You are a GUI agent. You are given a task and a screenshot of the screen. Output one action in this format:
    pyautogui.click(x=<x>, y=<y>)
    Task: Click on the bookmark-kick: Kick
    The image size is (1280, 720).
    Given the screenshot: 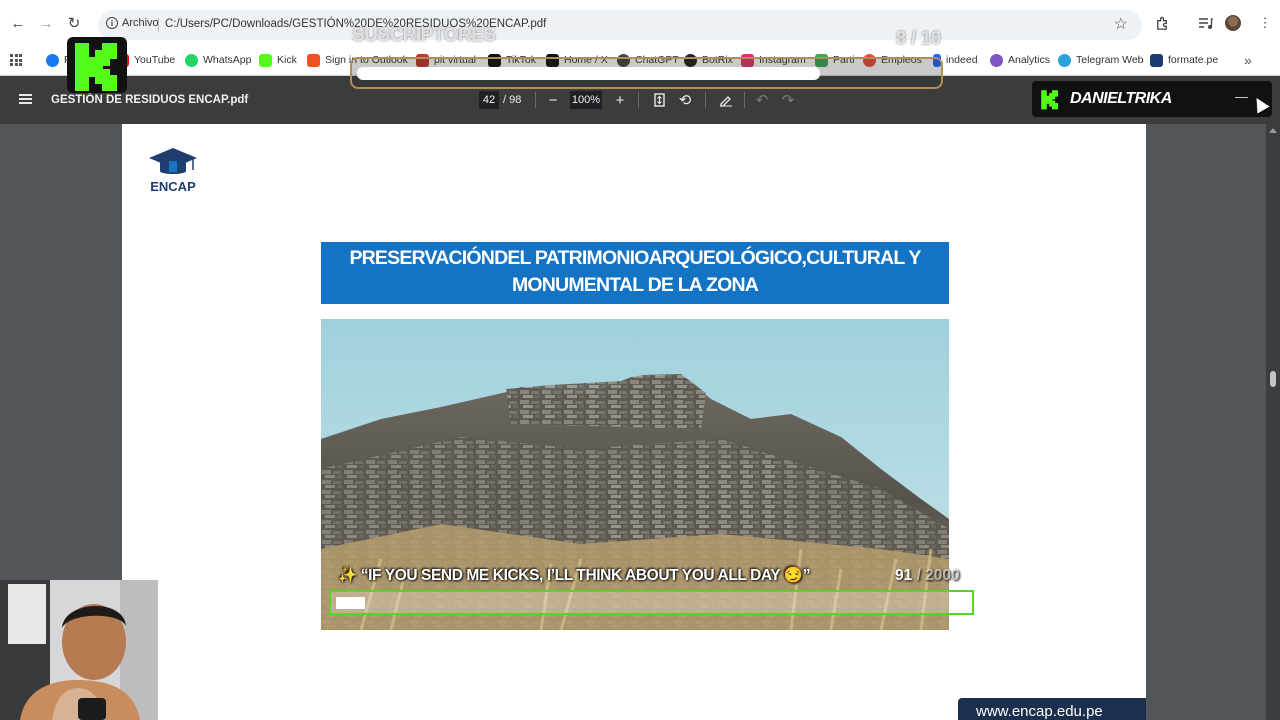 What is the action you would take?
    pyautogui.click(x=278, y=60)
    